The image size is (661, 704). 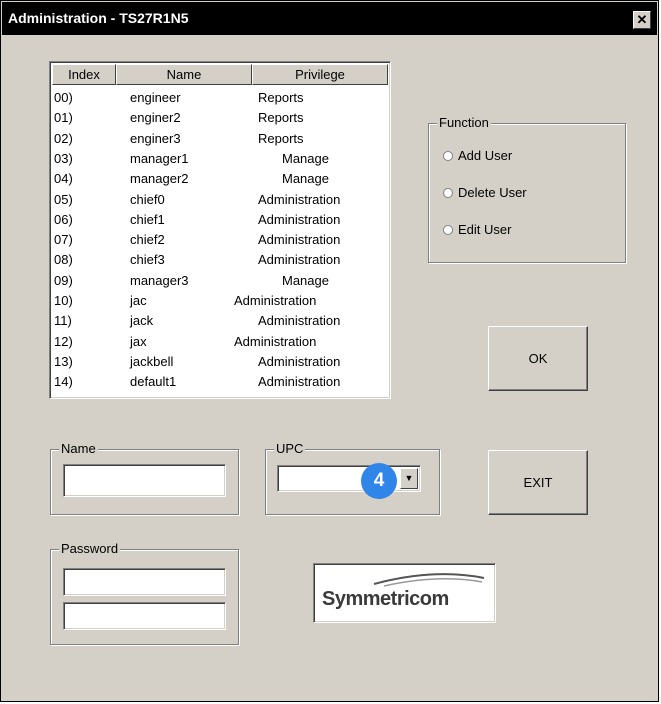 What do you see at coordinates (220, 98) in the screenshot?
I see `list-item: 00) engineer Reports` at bounding box center [220, 98].